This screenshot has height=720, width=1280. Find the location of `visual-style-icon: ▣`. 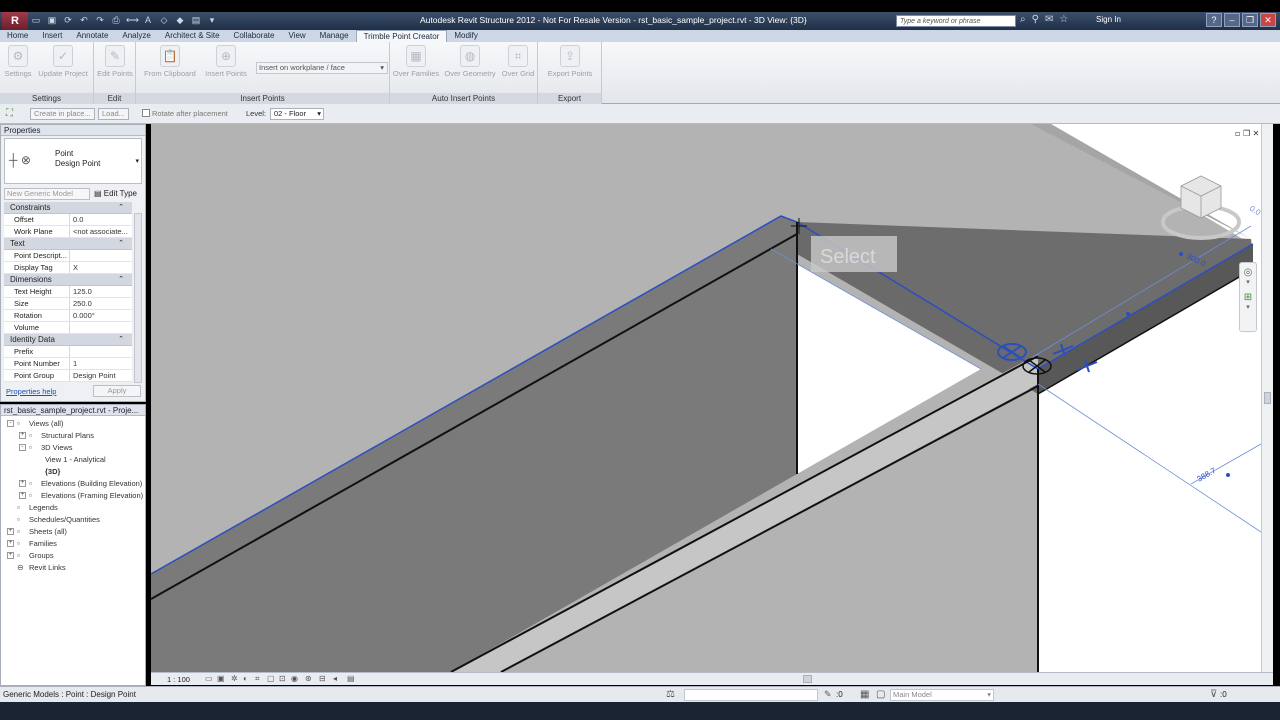

visual-style-icon: ▣ is located at coordinates (221, 678).